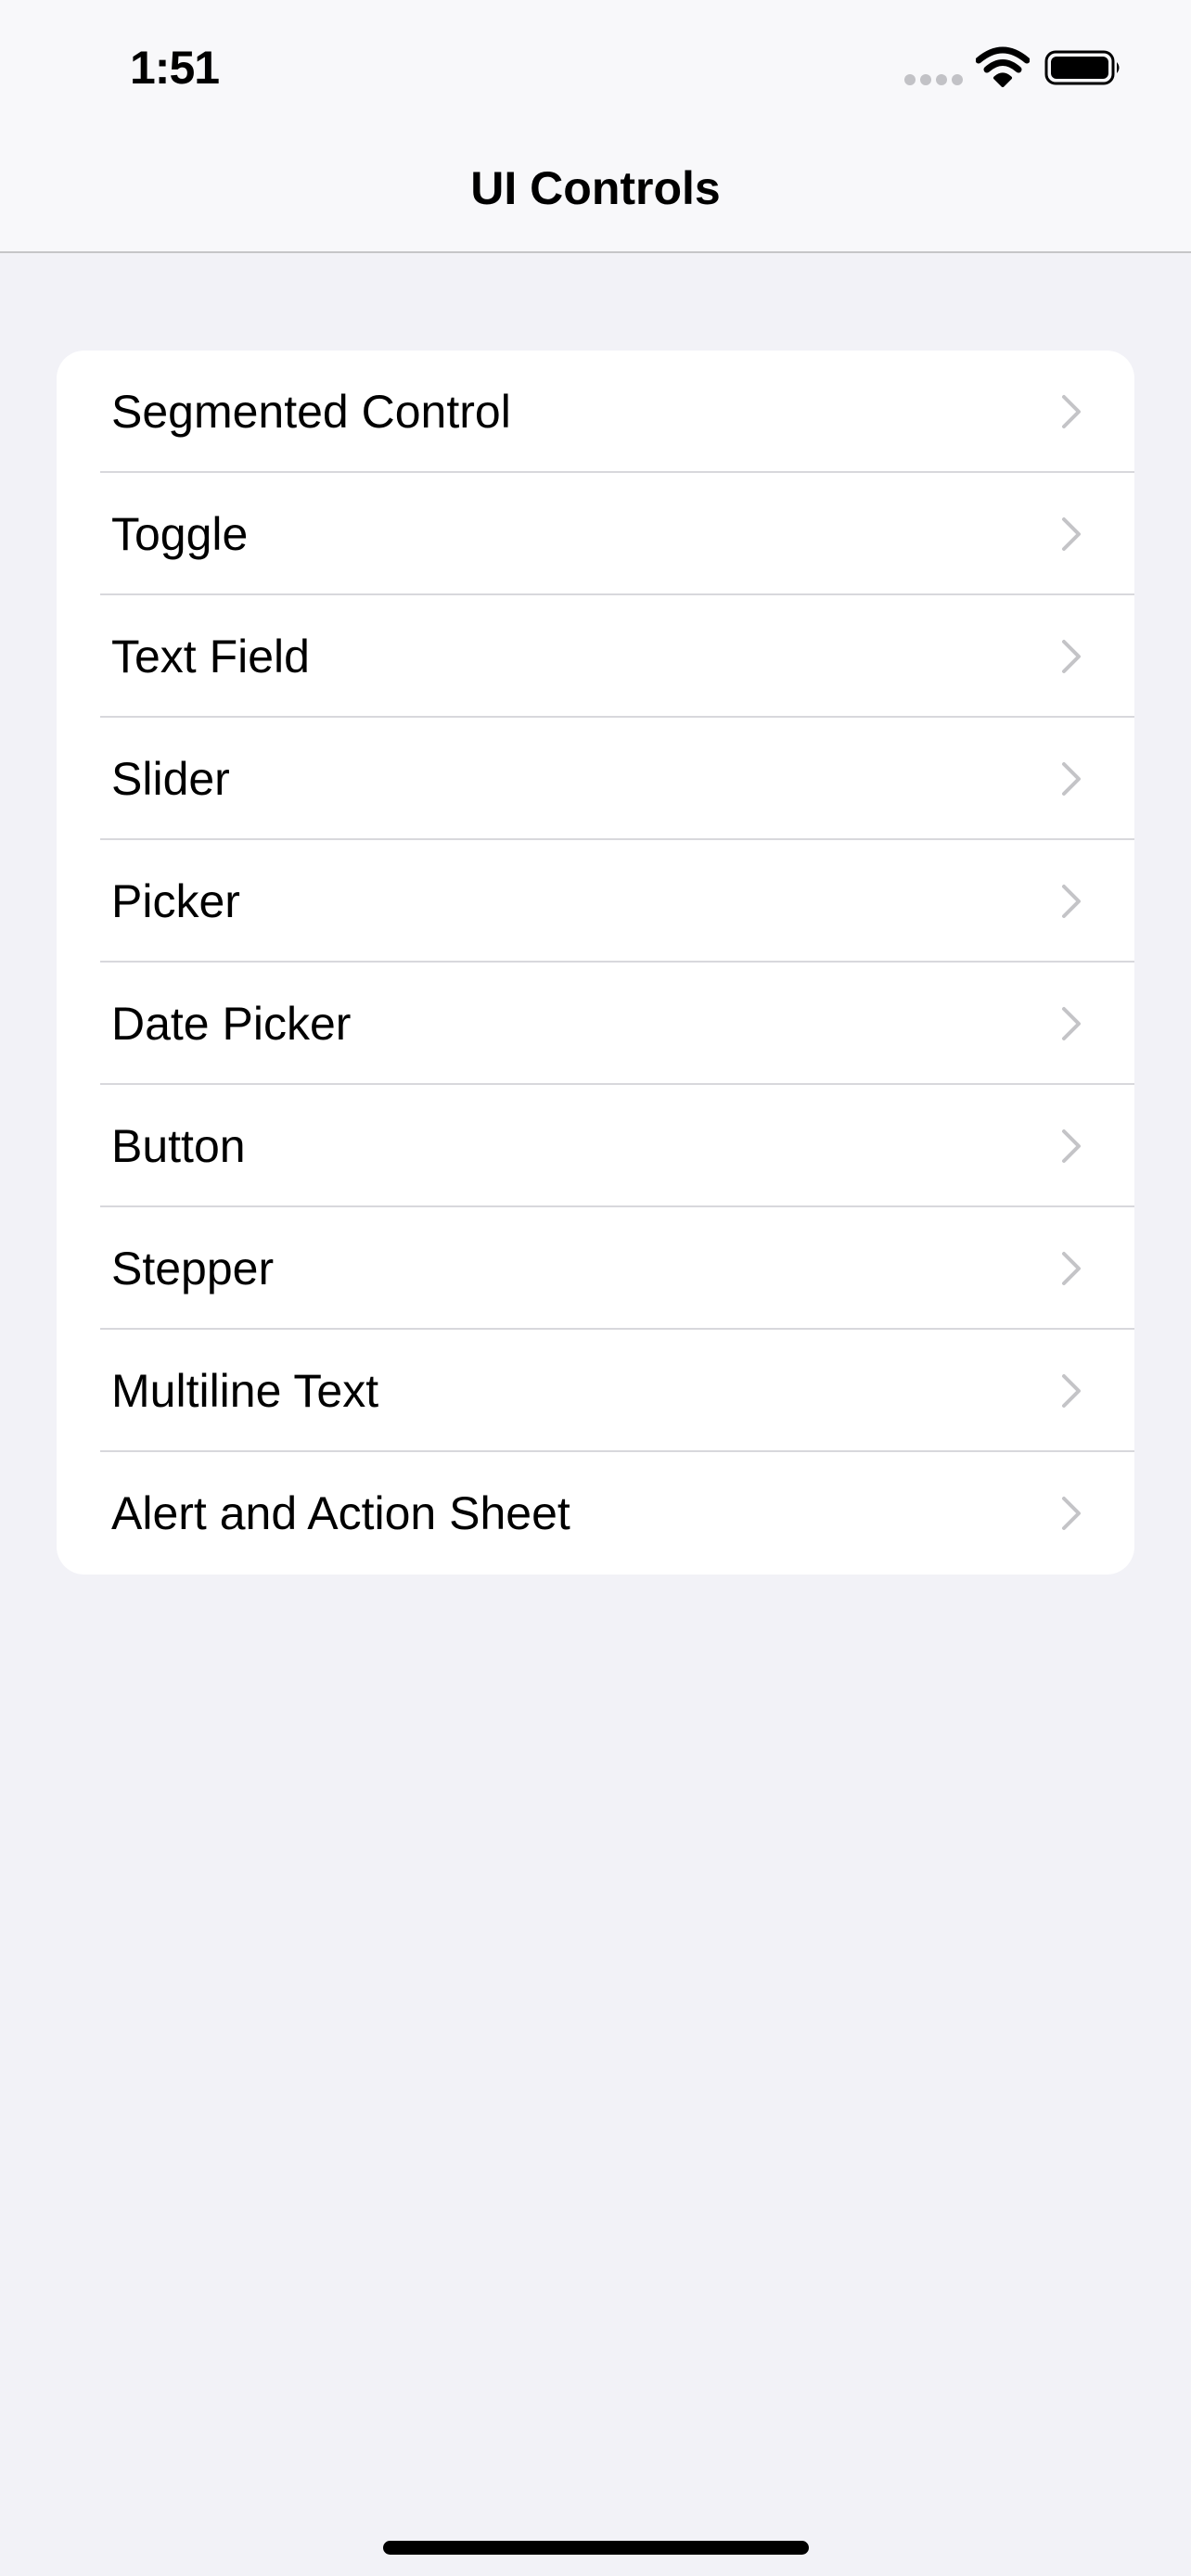  What do you see at coordinates (175, 68) in the screenshot?
I see `status-time: 1:51` at bounding box center [175, 68].